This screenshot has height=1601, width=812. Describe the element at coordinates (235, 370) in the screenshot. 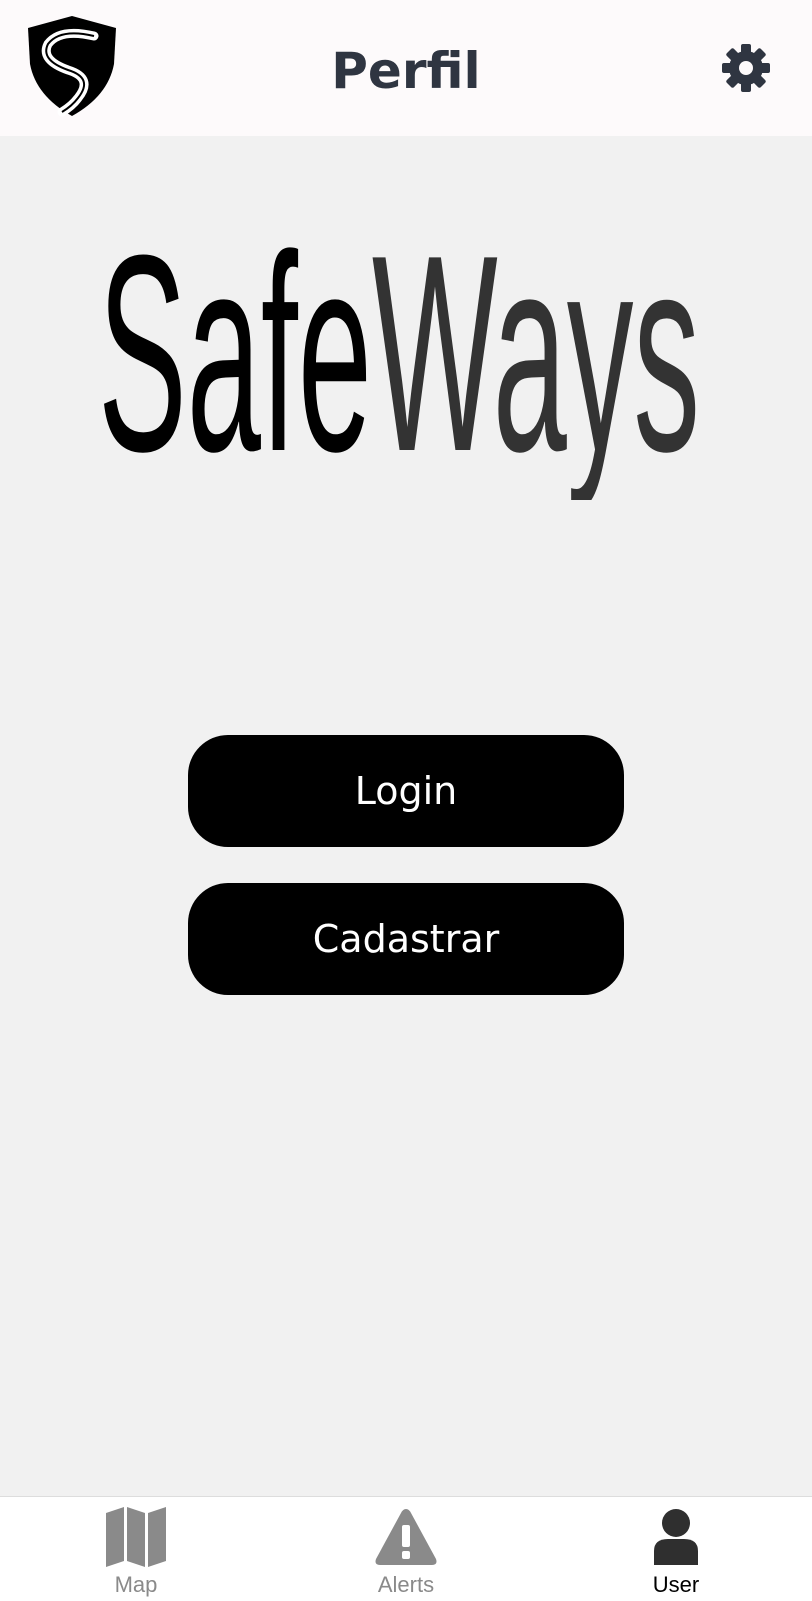

I see `brand-safe: Safe` at that location.